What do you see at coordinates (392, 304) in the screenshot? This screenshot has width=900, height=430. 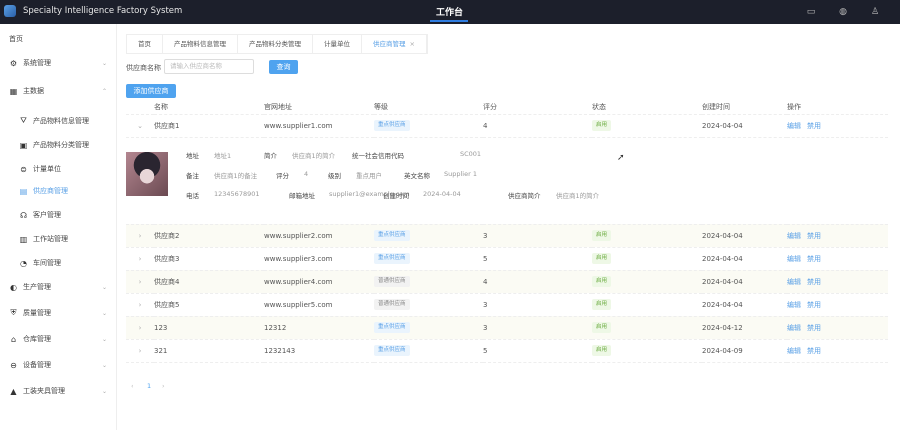 I see `level-badge: 普通供应商` at bounding box center [392, 304].